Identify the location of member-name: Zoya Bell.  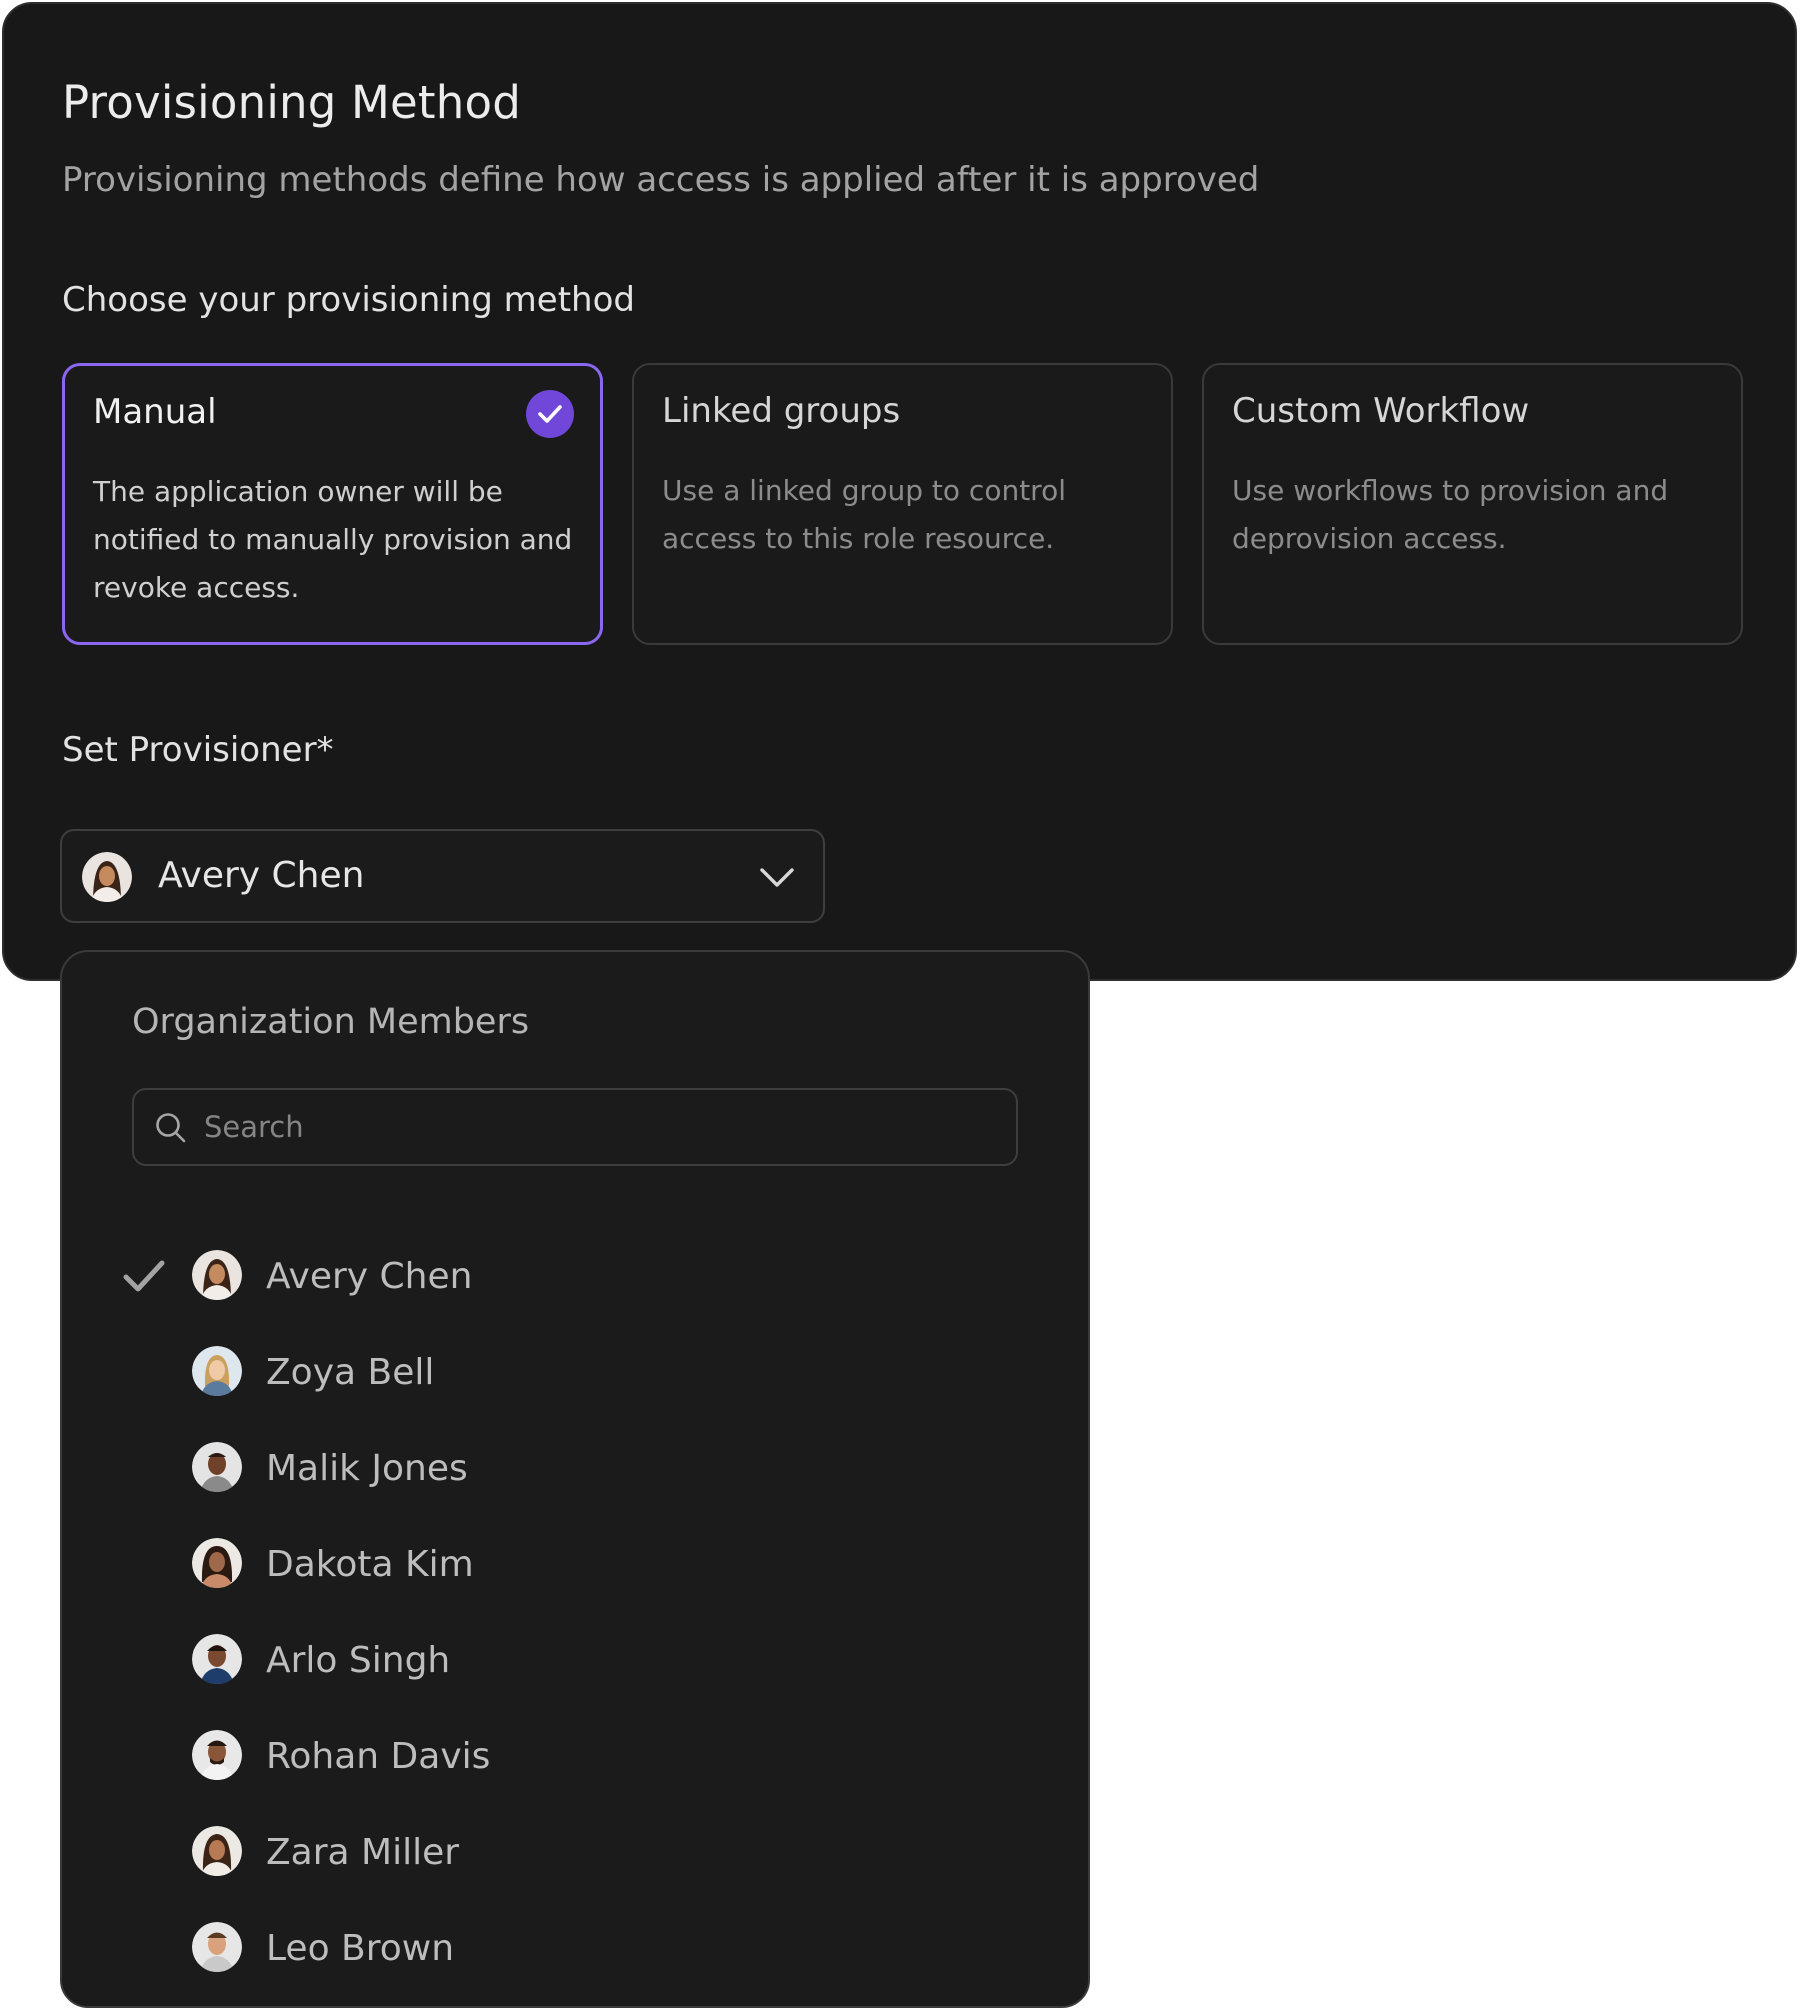
(350, 1372).